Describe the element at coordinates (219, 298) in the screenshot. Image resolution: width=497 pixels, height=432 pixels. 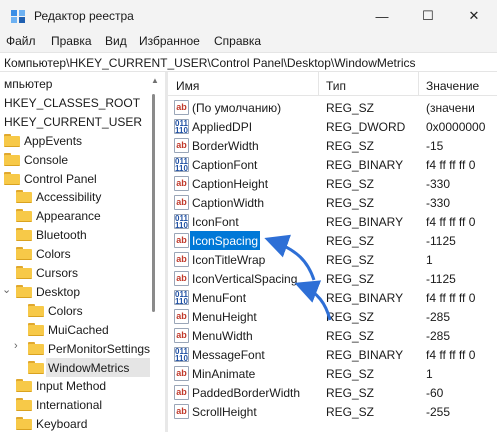
I see `value-name: MenuFont` at that location.